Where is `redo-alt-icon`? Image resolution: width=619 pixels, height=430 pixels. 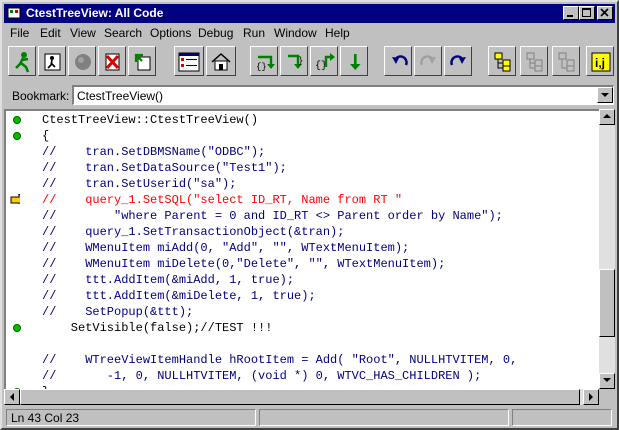 redo-alt-icon is located at coordinates (458, 60).